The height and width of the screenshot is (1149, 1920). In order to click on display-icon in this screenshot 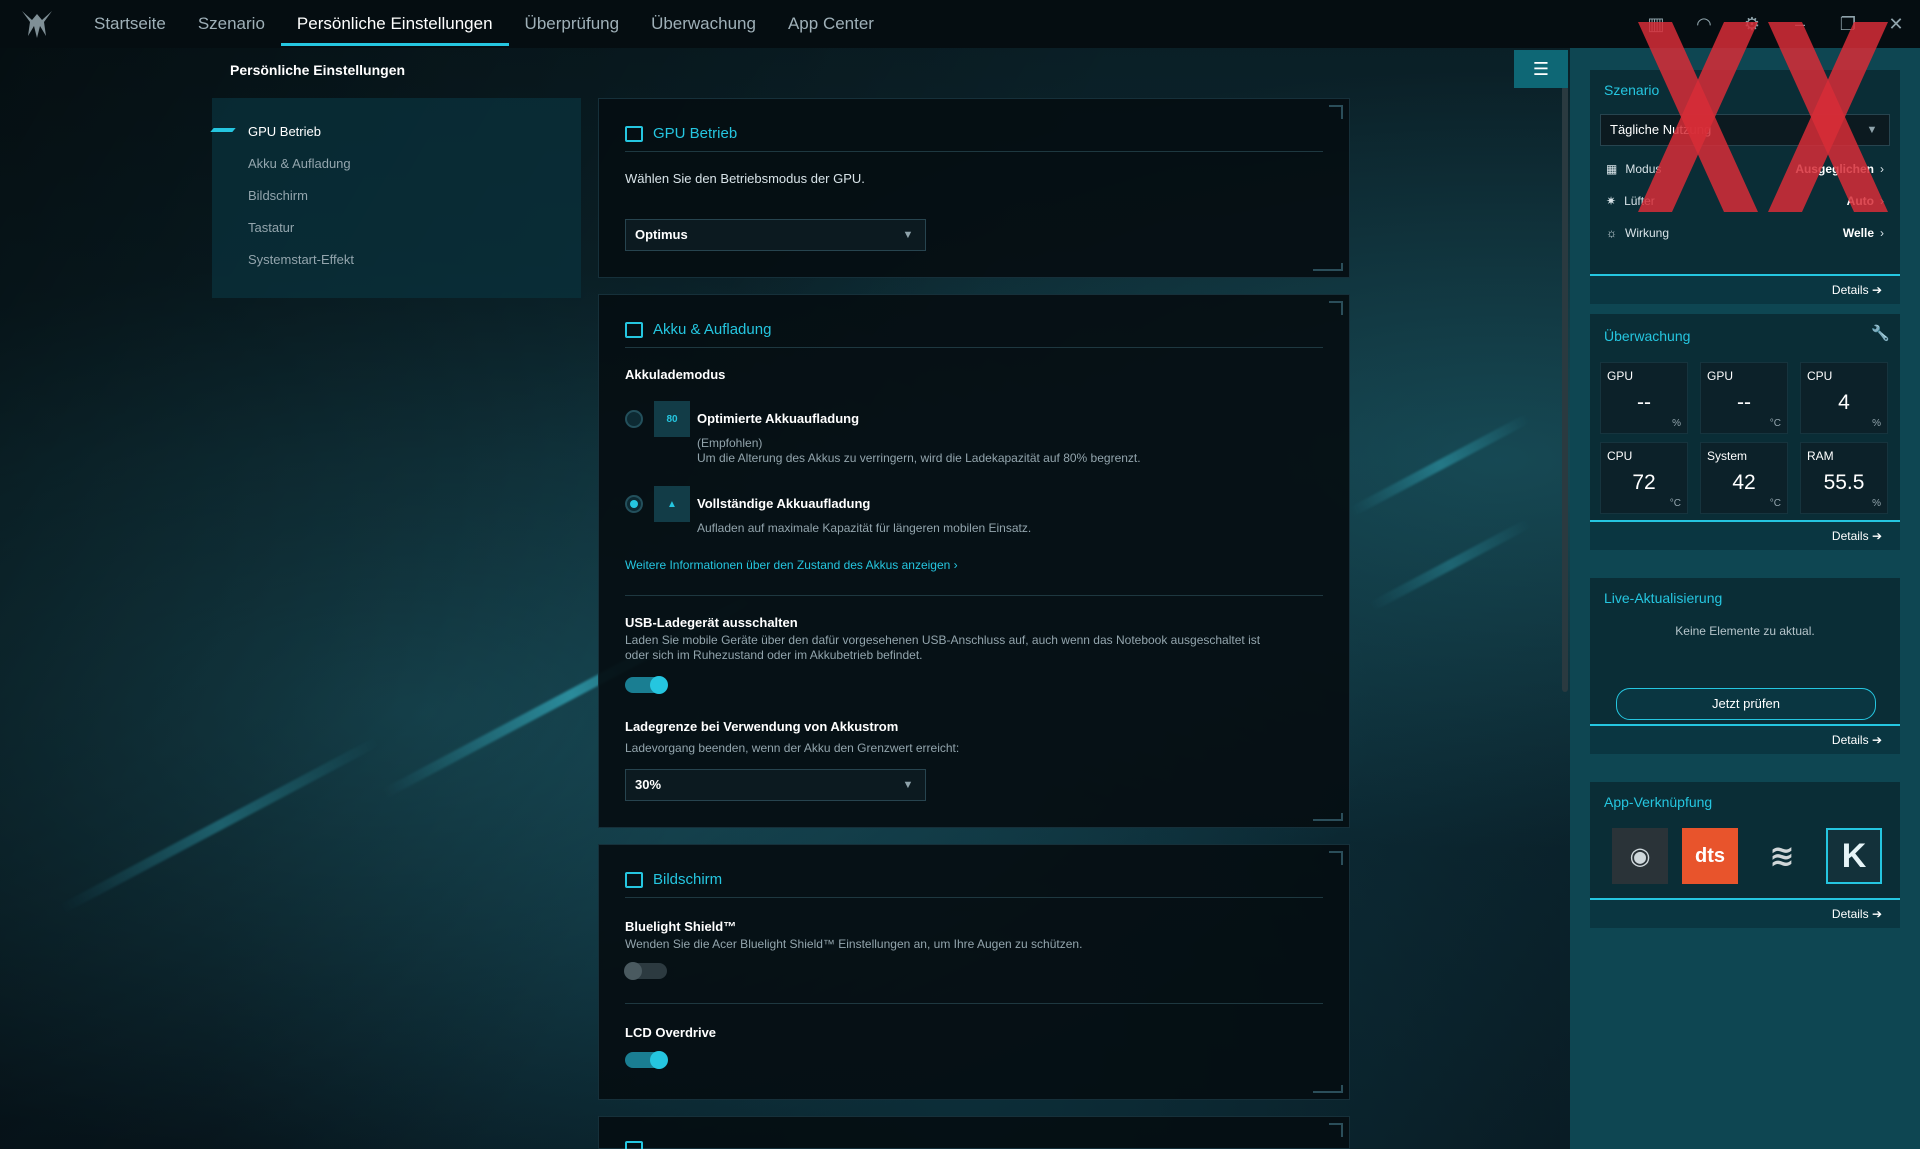, I will do `click(634, 879)`.